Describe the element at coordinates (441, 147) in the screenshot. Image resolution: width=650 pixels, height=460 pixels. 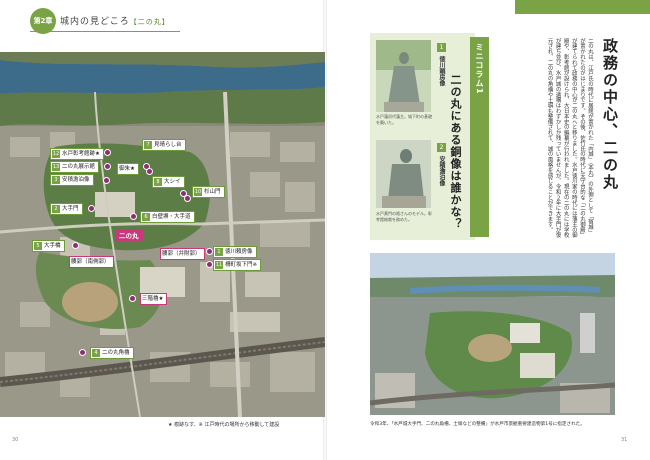
I see `statue-number: 2` at that location.